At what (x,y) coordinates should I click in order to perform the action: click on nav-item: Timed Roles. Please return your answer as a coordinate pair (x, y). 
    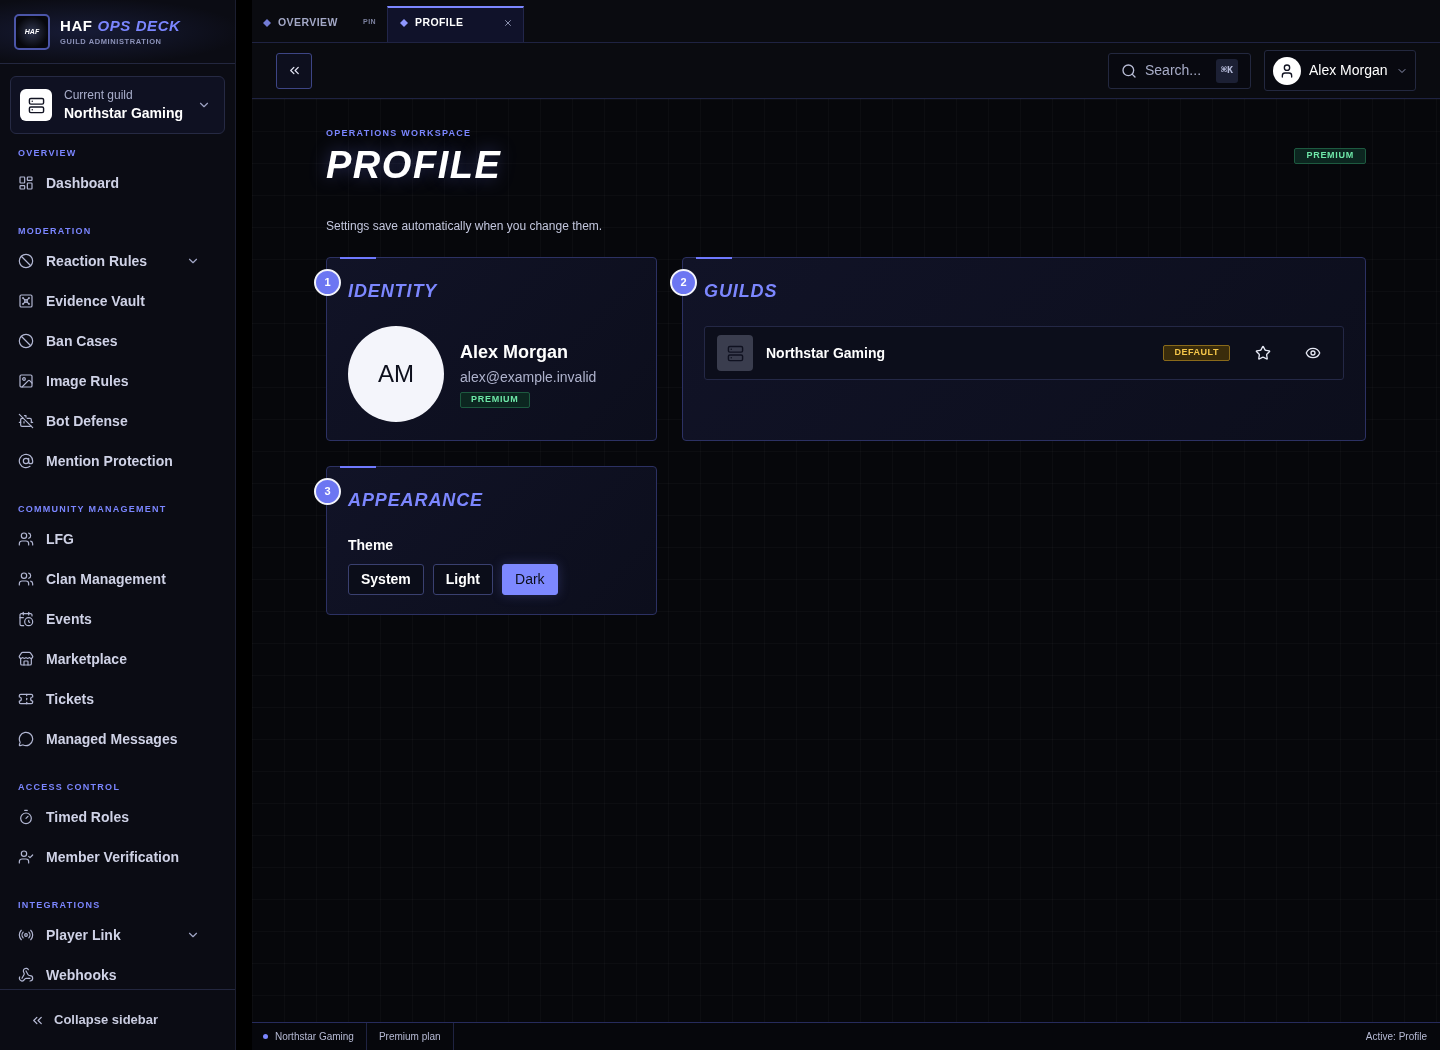
    Looking at the image, I should click on (109, 817).